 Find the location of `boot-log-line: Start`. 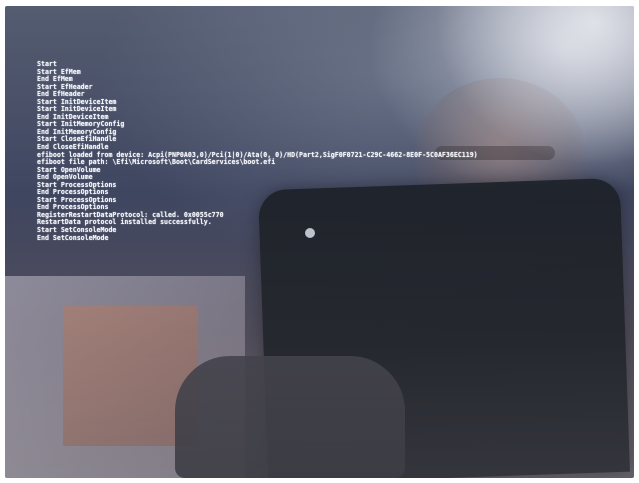

boot-log-line: Start is located at coordinates (47, 64).